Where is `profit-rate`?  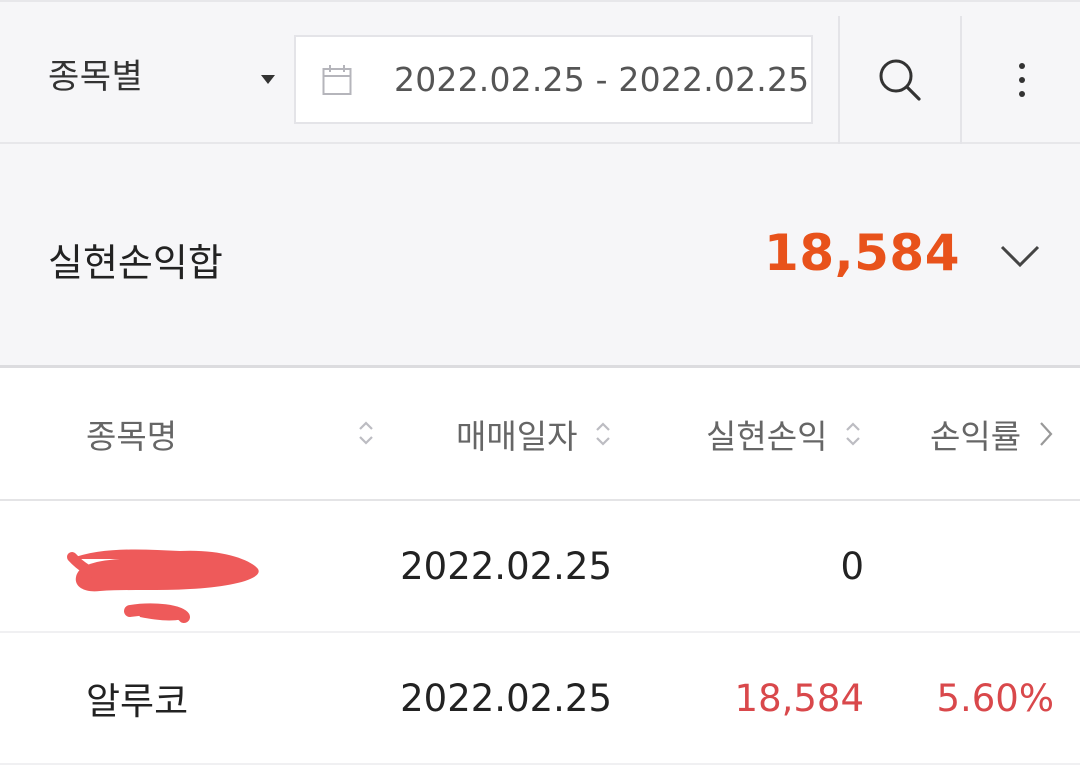
profit-rate is located at coordinates (967, 566).